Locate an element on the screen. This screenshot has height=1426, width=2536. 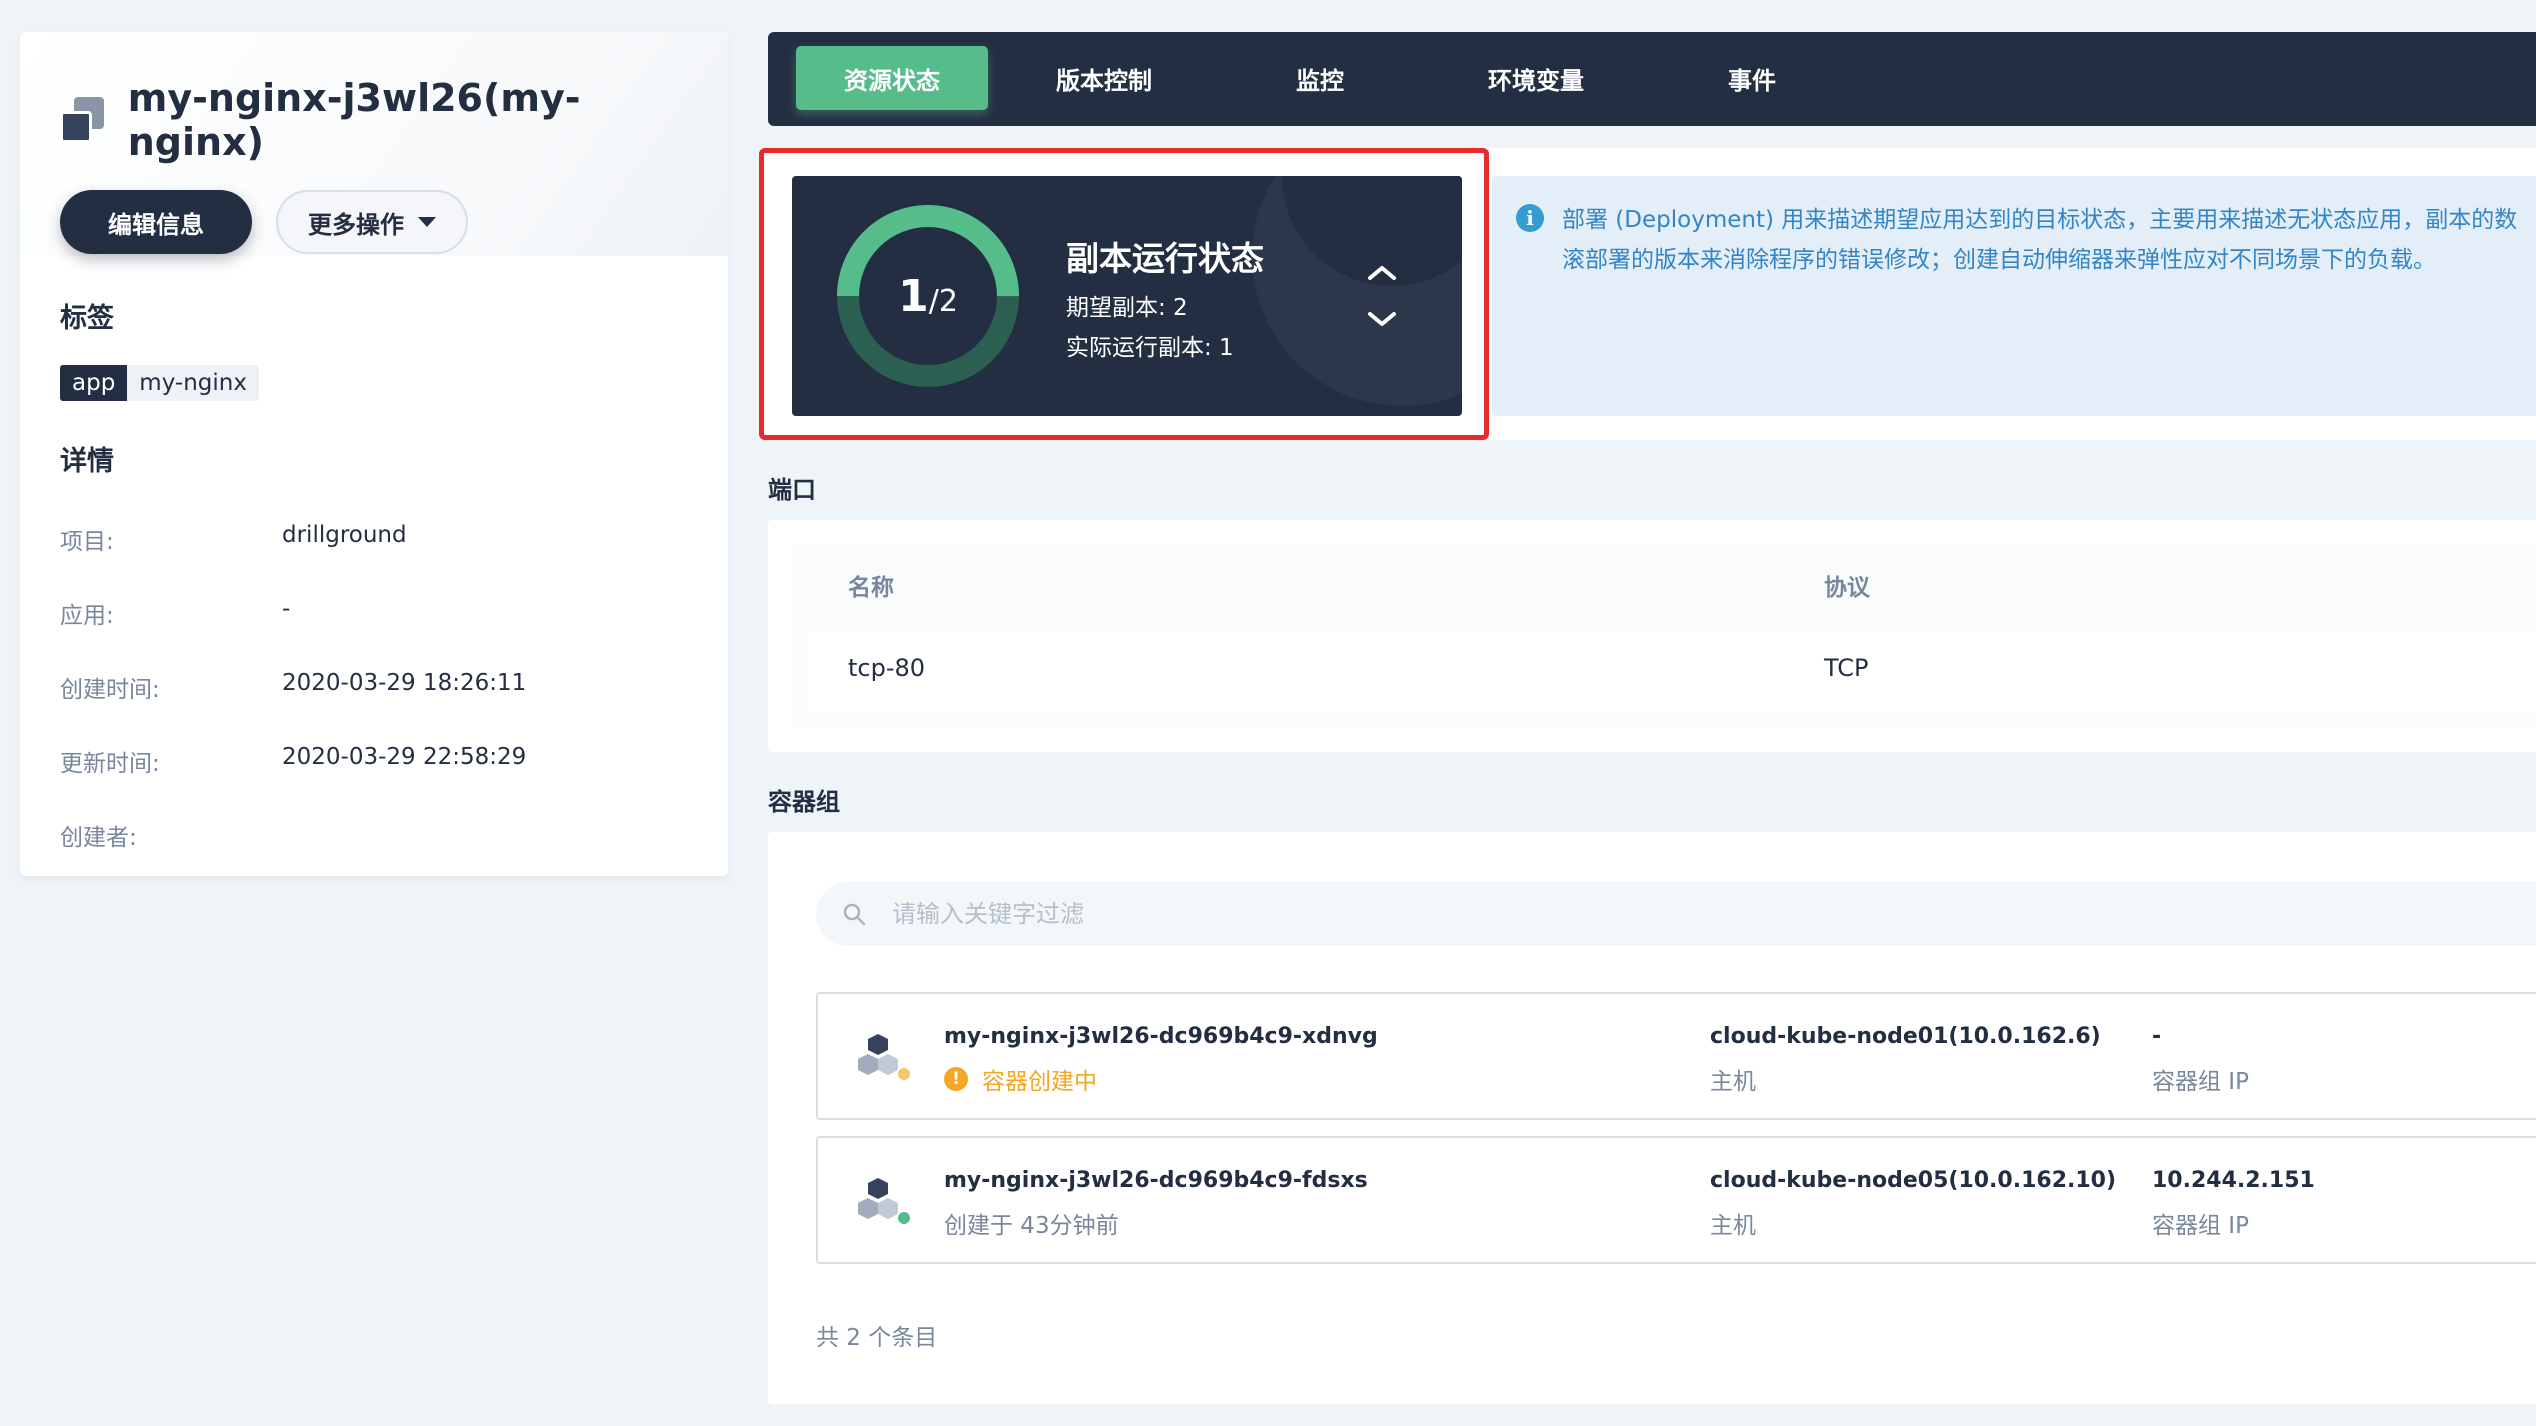
table-row: tcp-80 TCP is located at coordinates (1672, 672).